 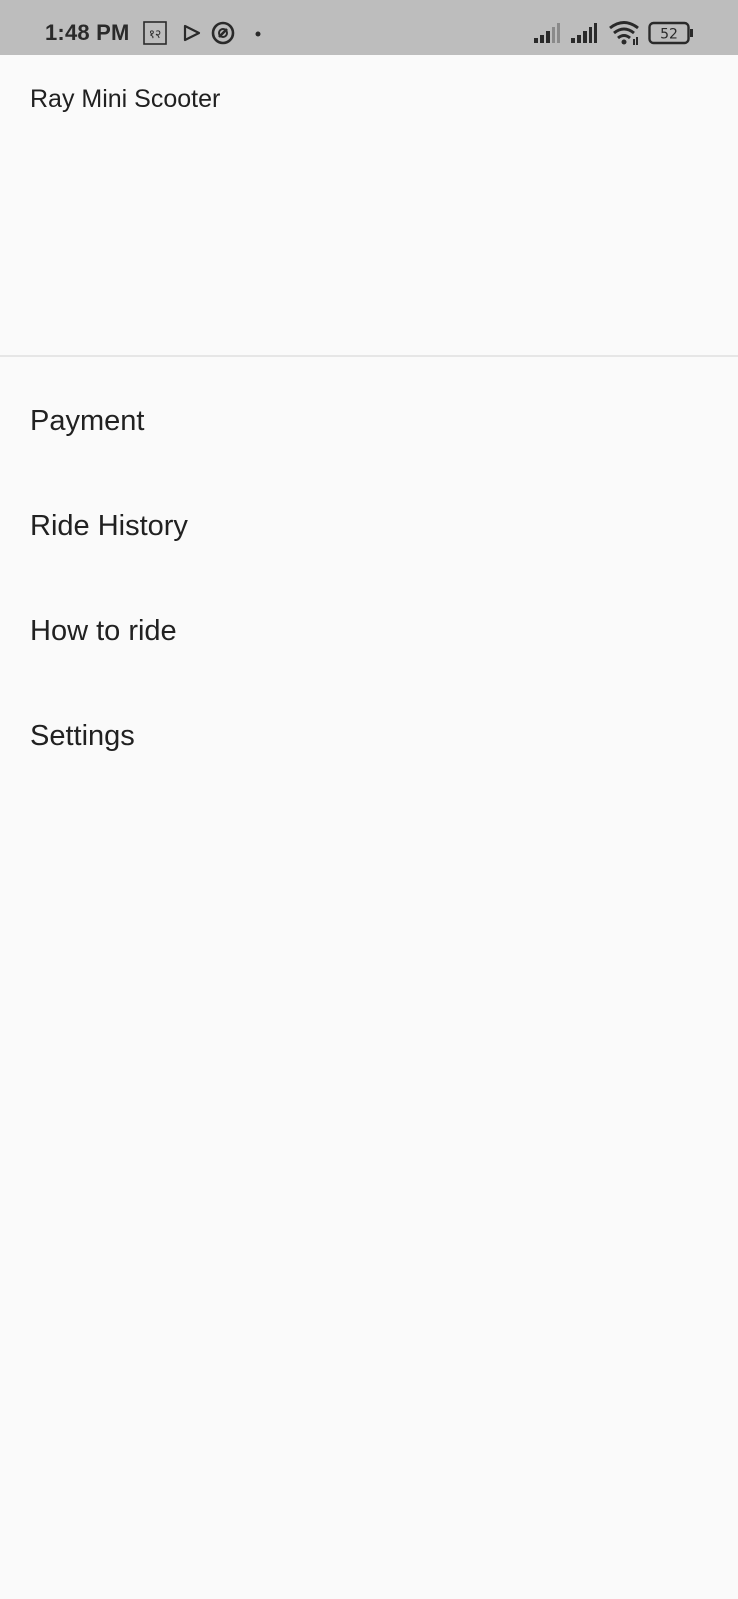 I want to click on menu-item-label: Payment, so click(x=87, y=421).